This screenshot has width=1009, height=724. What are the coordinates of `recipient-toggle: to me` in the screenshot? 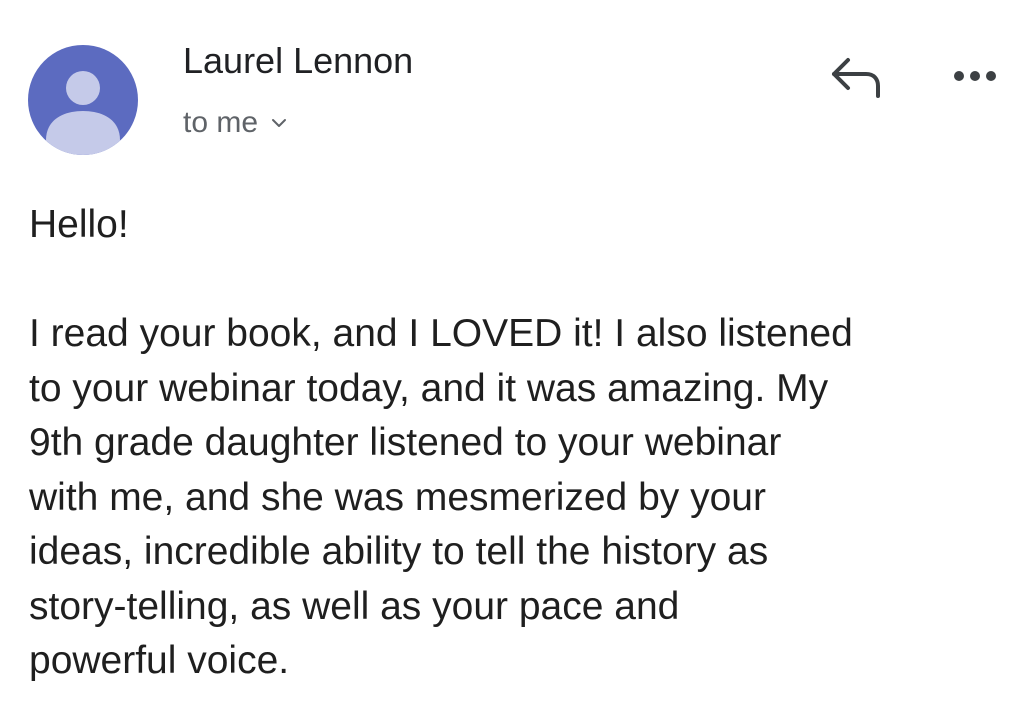 It's located at (235, 123).